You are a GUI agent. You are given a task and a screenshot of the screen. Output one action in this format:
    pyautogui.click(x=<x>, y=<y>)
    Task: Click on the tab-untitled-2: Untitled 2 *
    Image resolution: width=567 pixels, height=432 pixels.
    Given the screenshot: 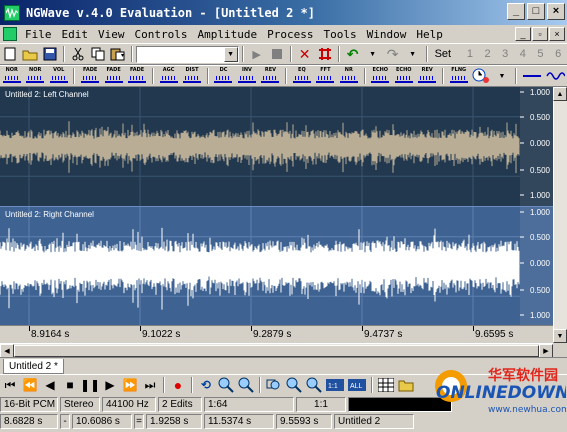 What is the action you would take?
    pyautogui.click(x=33, y=366)
    